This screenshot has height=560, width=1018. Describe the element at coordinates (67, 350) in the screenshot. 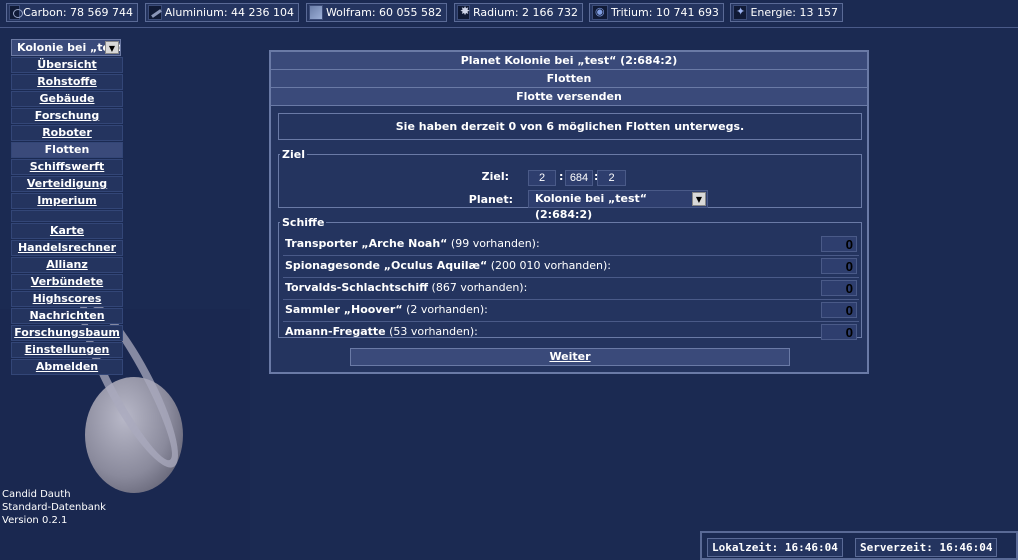

I see `nav-item-einstellungen: Einstellungen` at that location.